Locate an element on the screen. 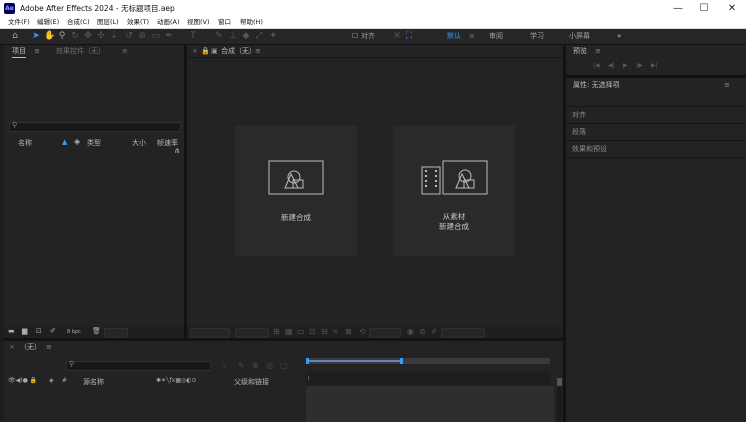 This screenshot has width=746, height=422. section-paragraph: 段落 is located at coordinates (656, 131).